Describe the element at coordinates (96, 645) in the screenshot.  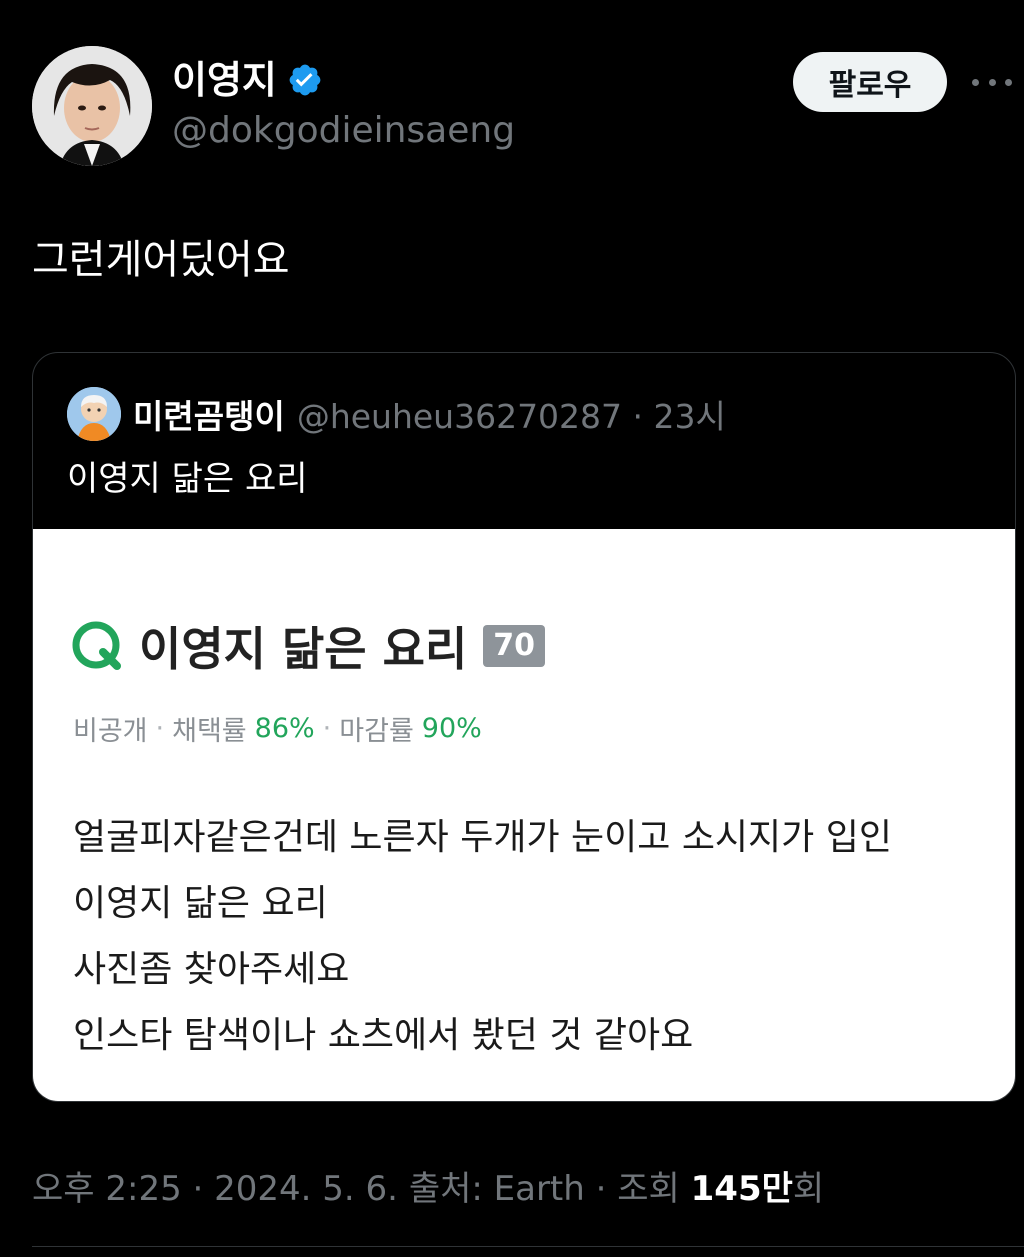
I see `question-q-icon` at that location.